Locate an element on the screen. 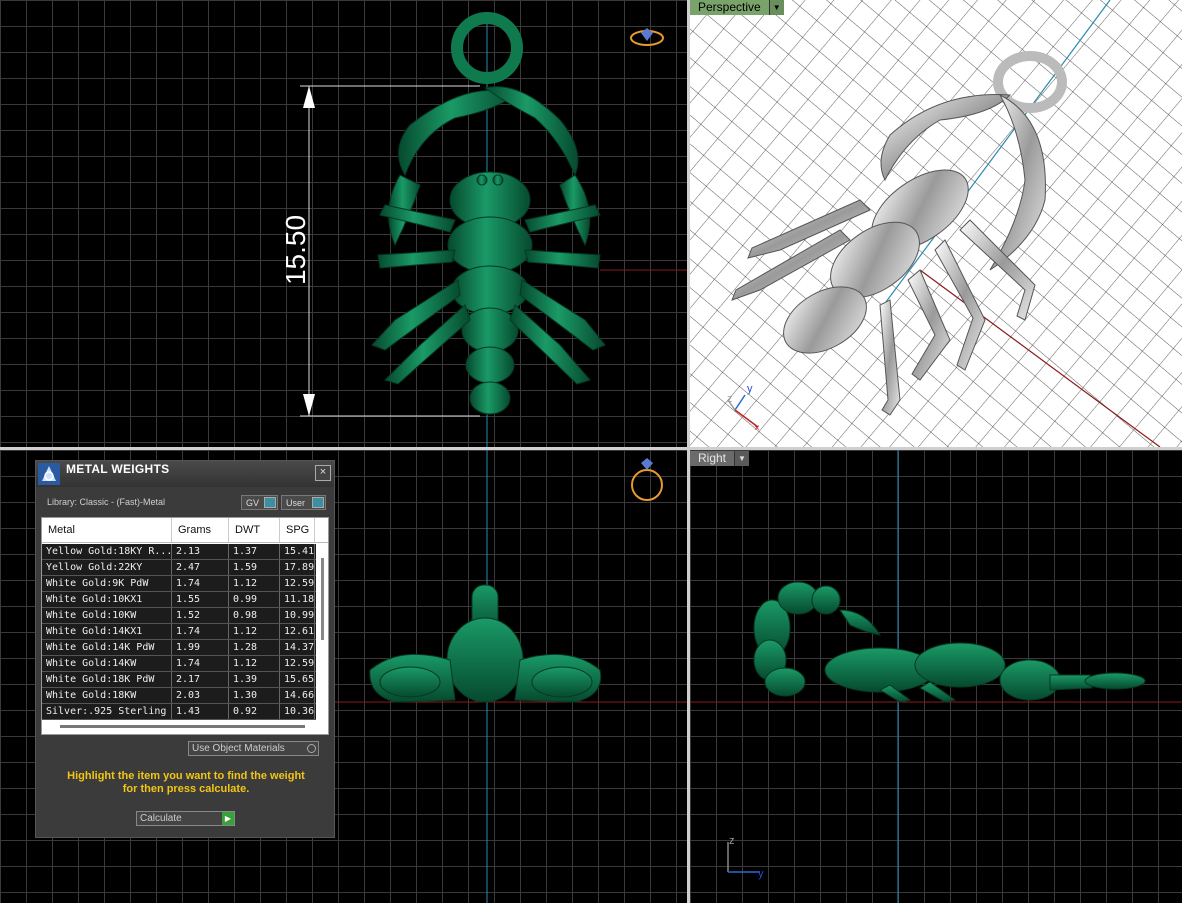 The height and width of the screenshot is (903, 1182). table-row: White Gold:14KW 1.74 1.12 12.59 is located at coordinates (179, 664).